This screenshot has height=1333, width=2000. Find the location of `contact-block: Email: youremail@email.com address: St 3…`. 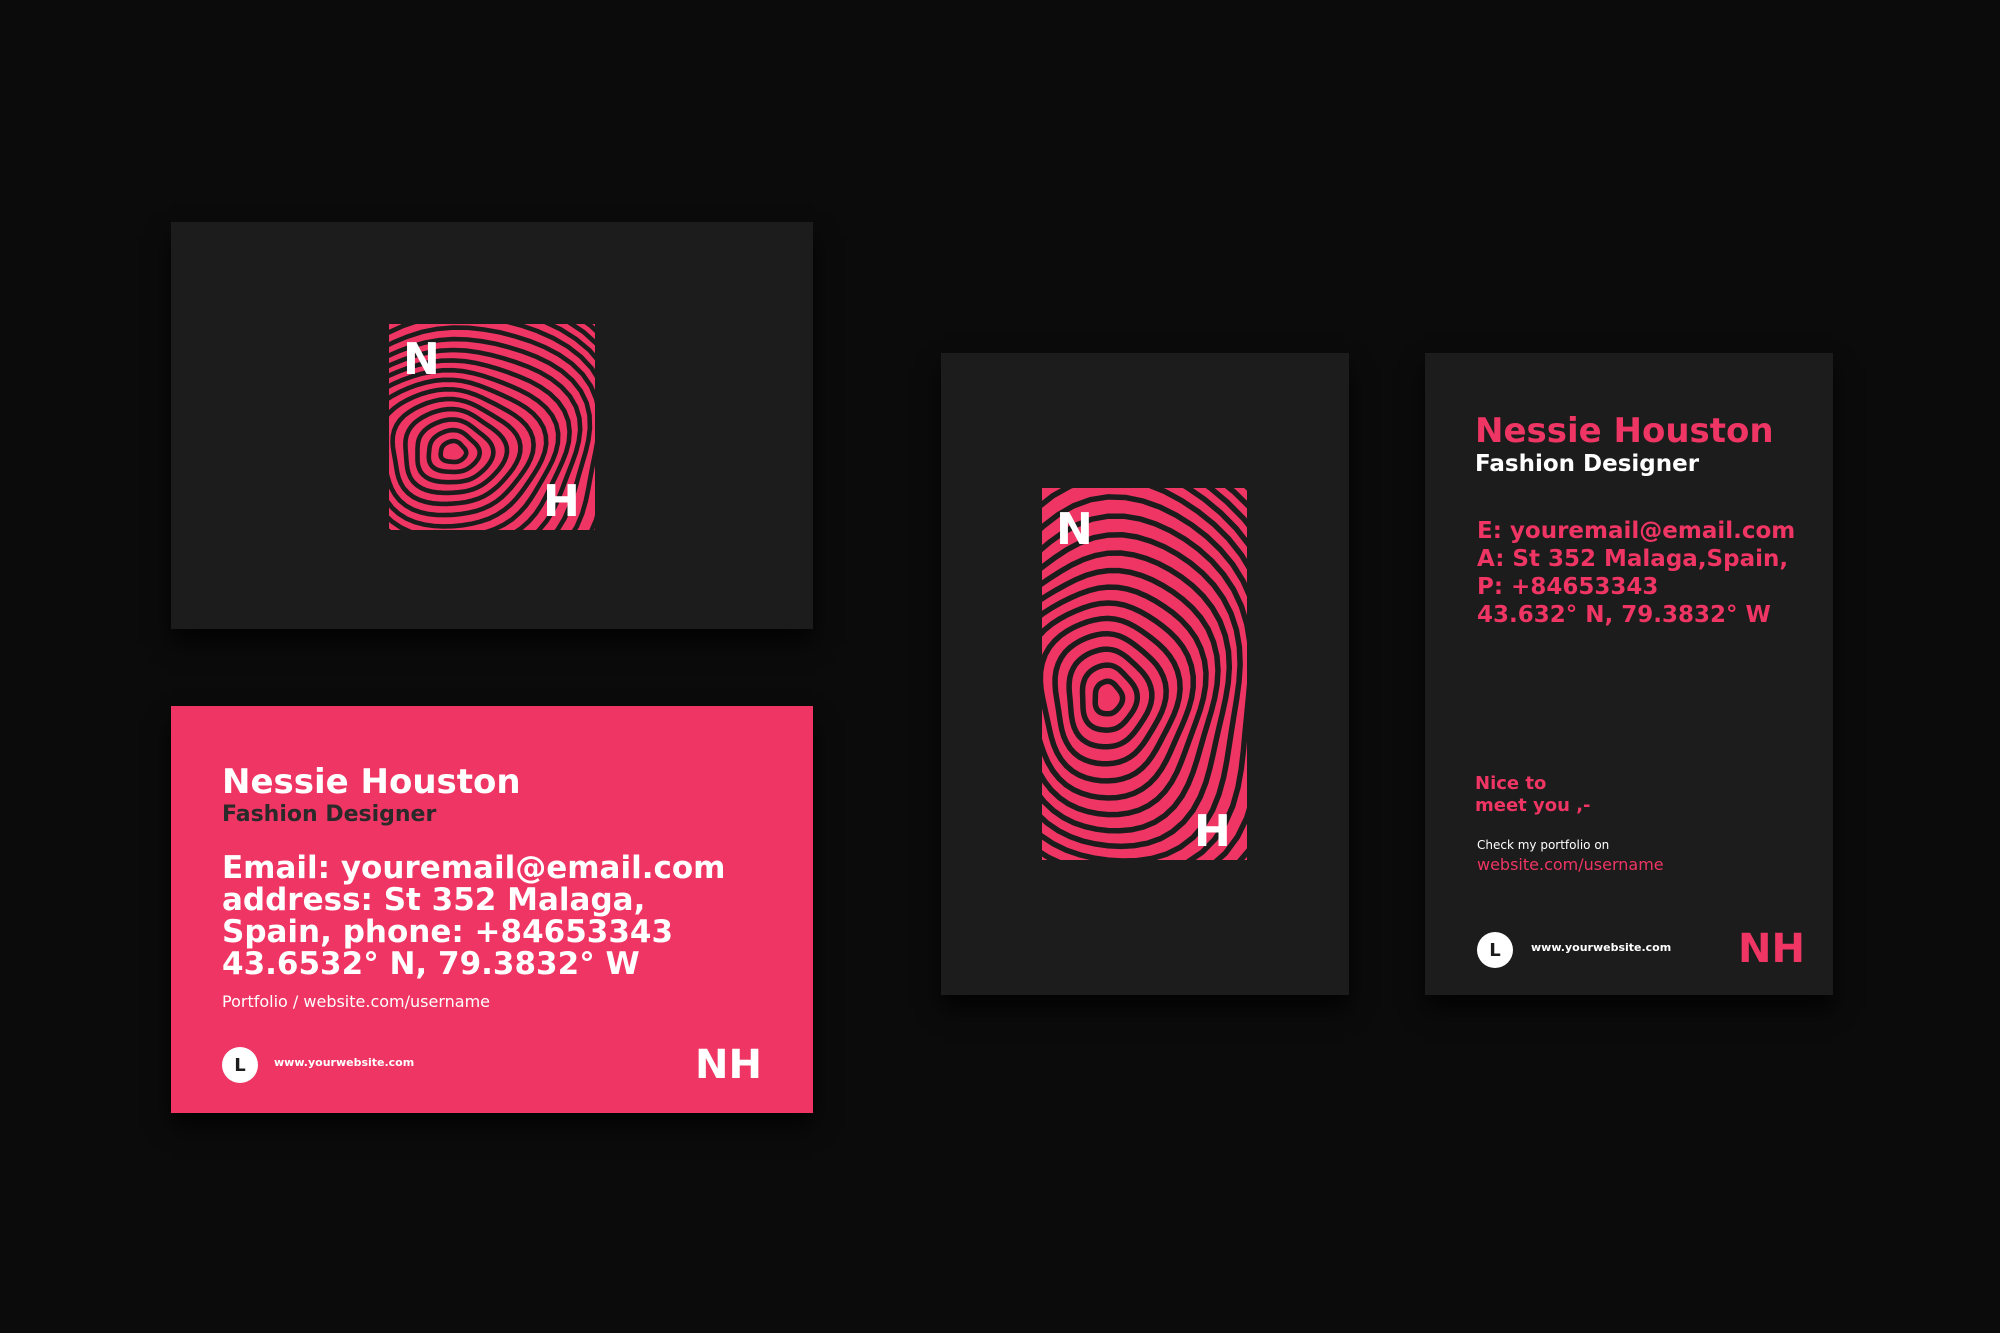

contact-block: Email: youremail@email.com address: St 3… is located at coordinates (502, 916).